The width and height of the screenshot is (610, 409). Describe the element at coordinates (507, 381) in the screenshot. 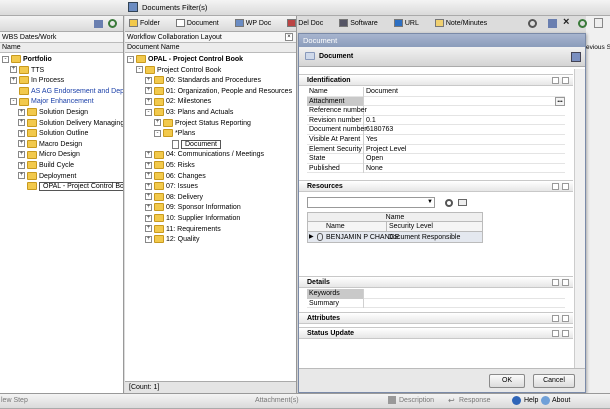

I see `ok-button: OK` at that location.